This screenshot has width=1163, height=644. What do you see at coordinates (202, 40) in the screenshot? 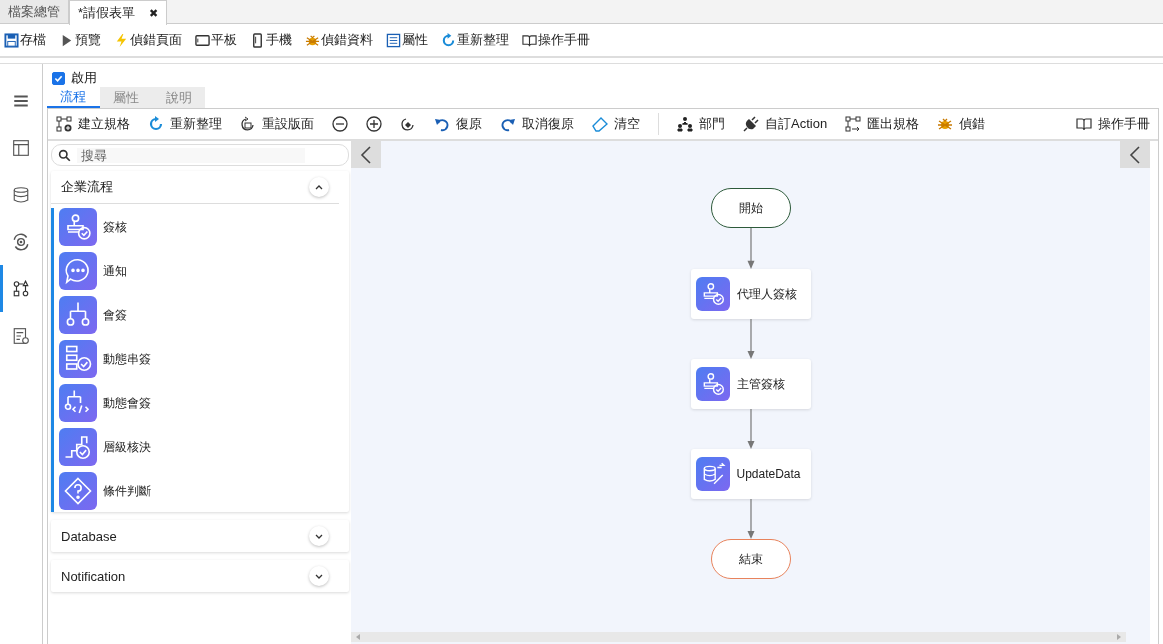
I see `tablet-icon` at bounding box center [202, 40].